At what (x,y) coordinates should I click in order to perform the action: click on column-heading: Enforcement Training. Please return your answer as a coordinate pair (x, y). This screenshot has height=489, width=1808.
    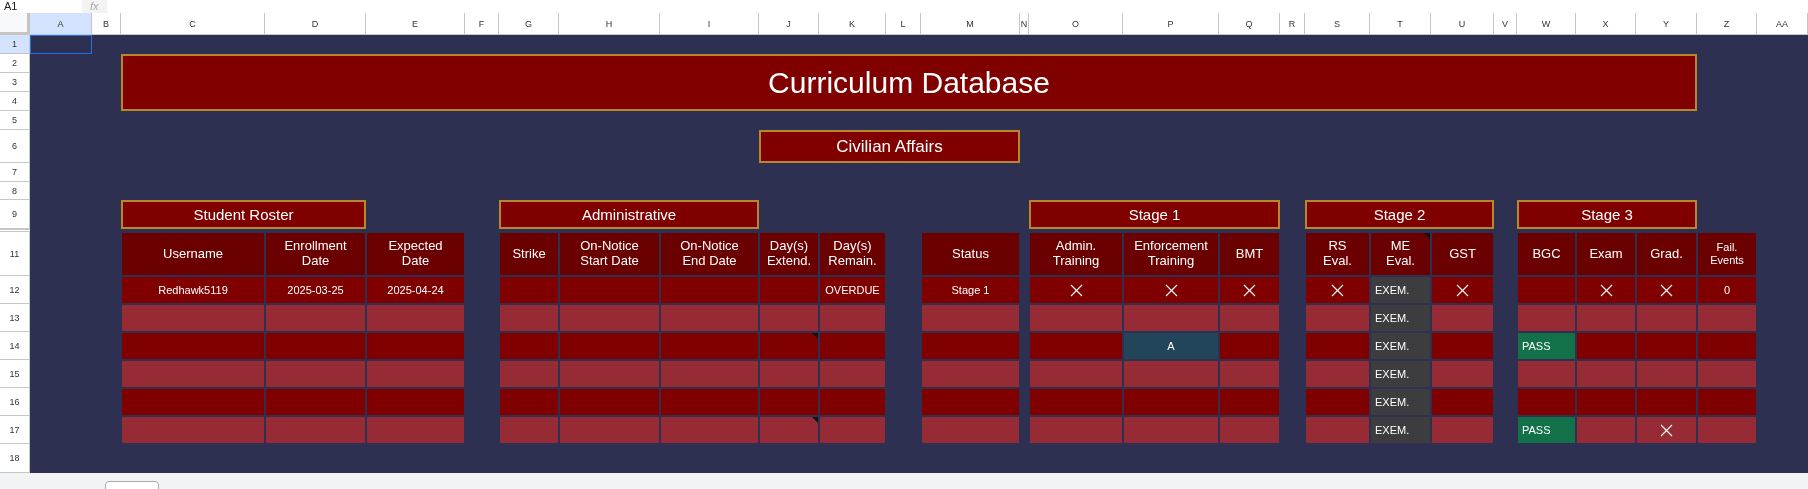
    Looking at the image, I should click on (1171, 254).